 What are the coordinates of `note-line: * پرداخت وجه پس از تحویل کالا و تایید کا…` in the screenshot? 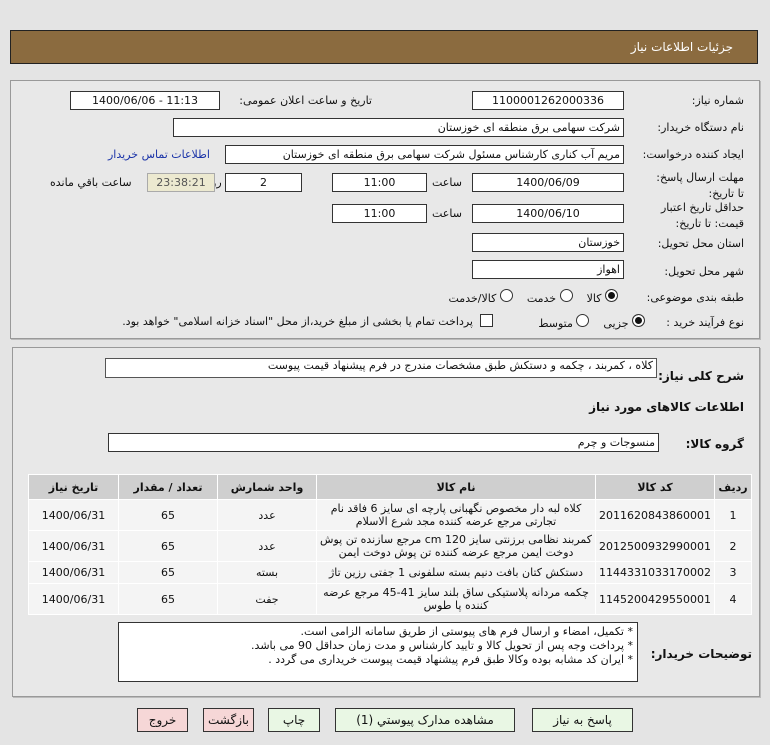 It's located at (442, 645).